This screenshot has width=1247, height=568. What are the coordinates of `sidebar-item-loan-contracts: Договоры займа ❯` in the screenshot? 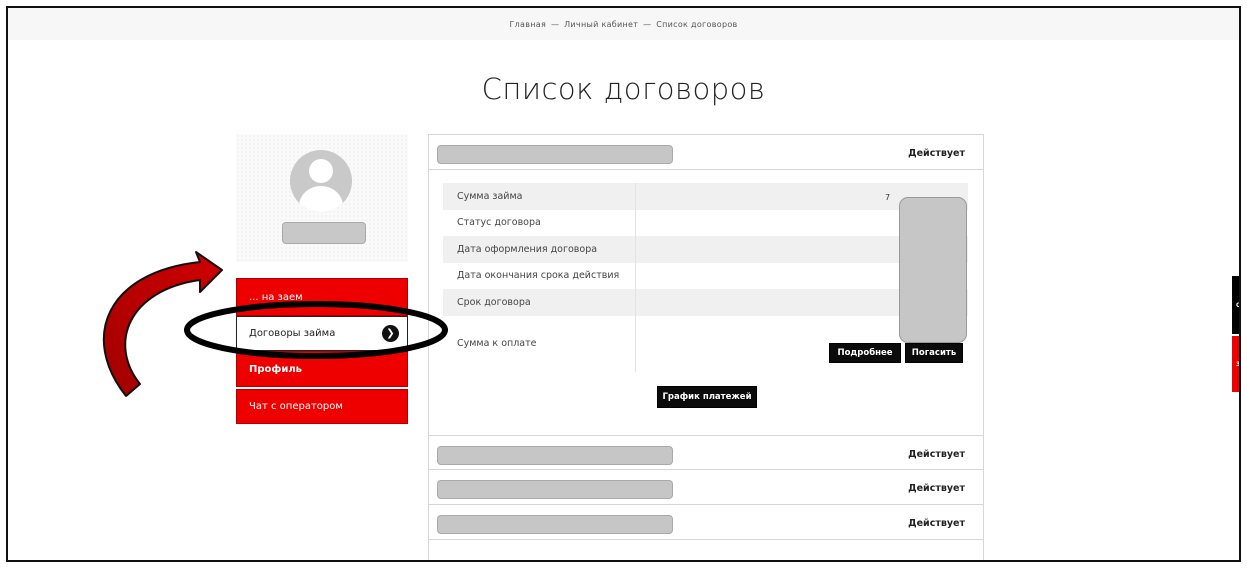 It's located at (322, 333).